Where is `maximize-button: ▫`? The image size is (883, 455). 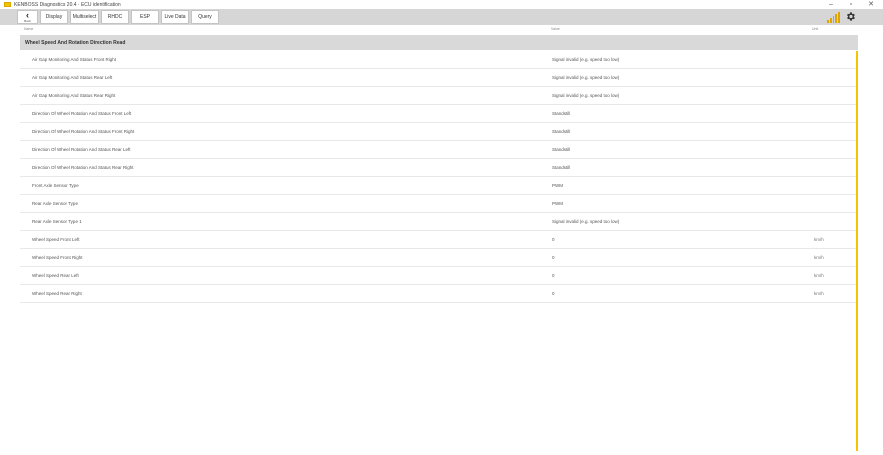 maximize-button: ▫ is located at coordinates (851, 4).